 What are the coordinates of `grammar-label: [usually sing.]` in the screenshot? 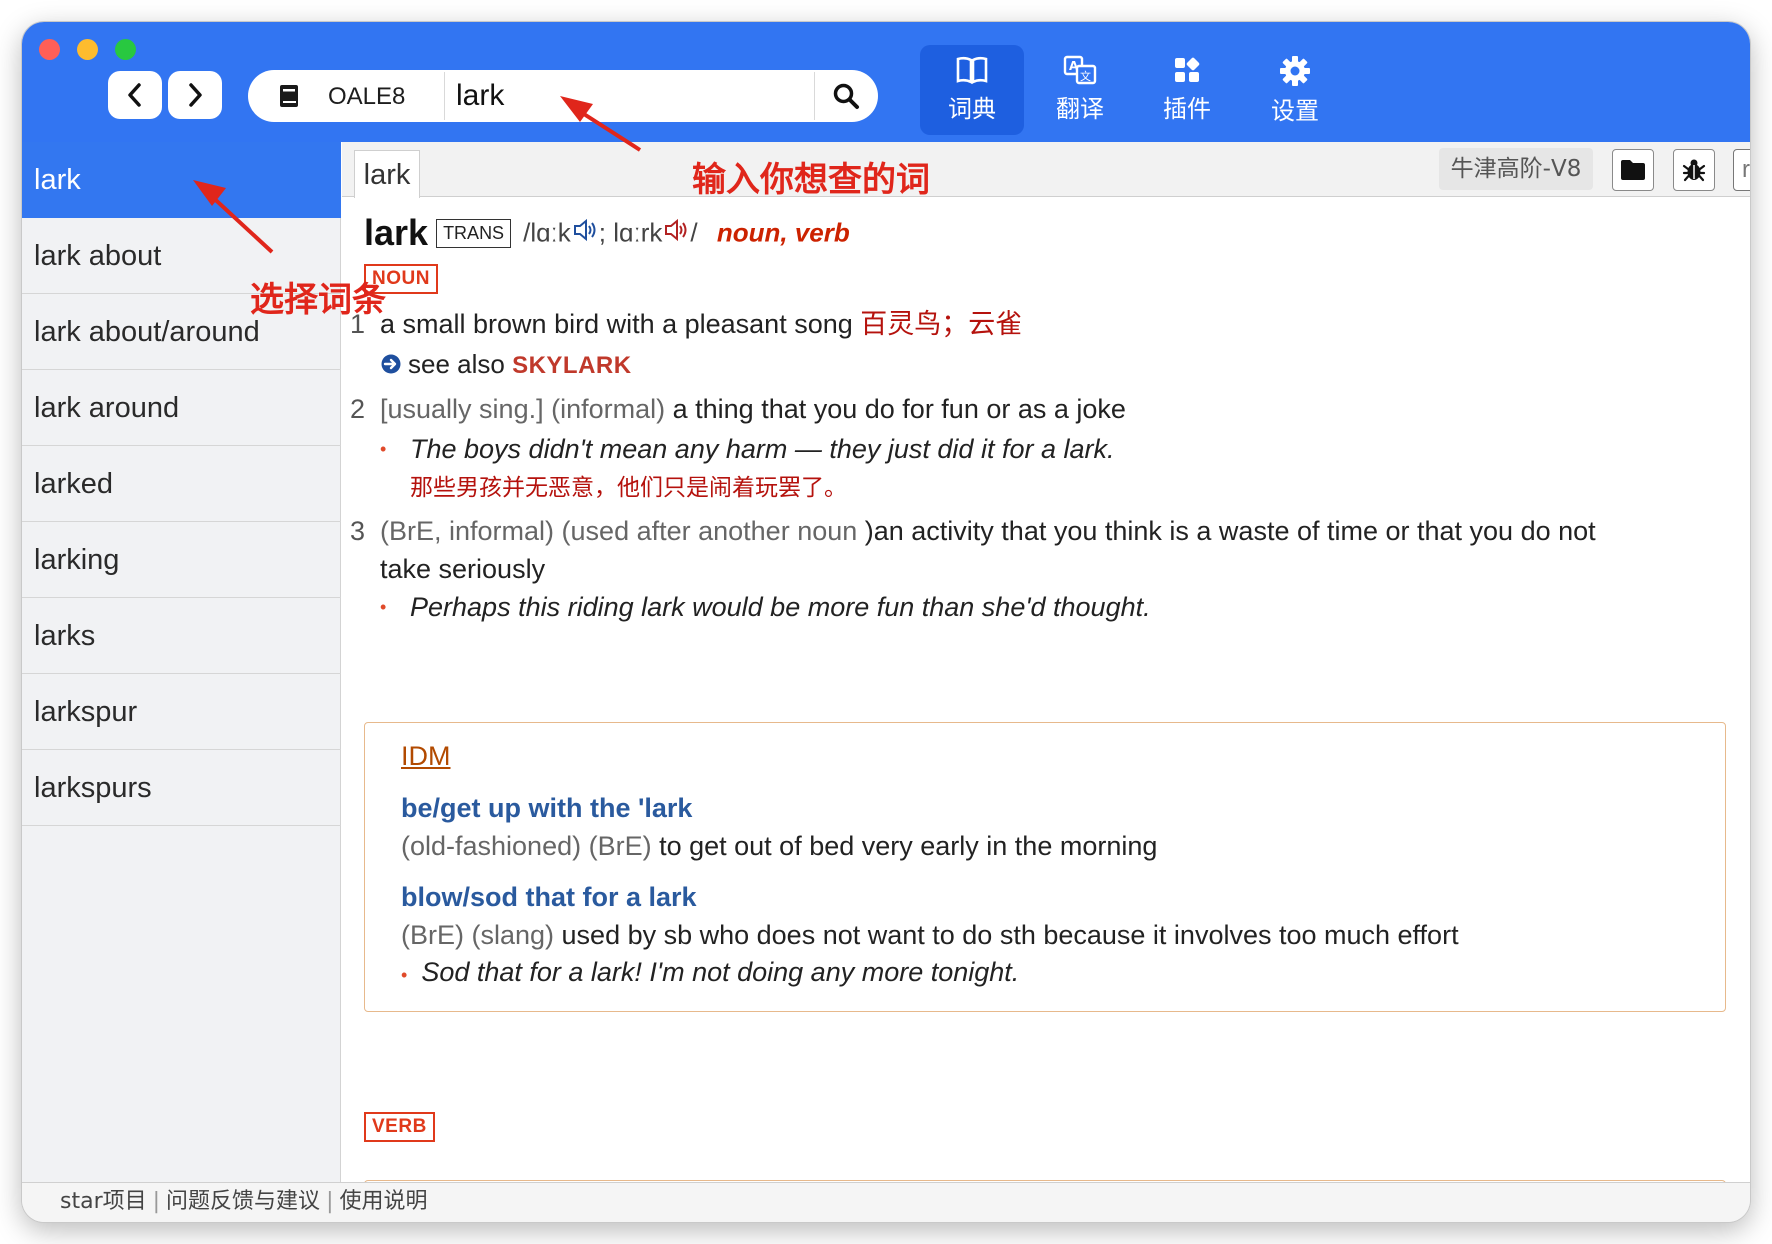 It's located at (462, 409).